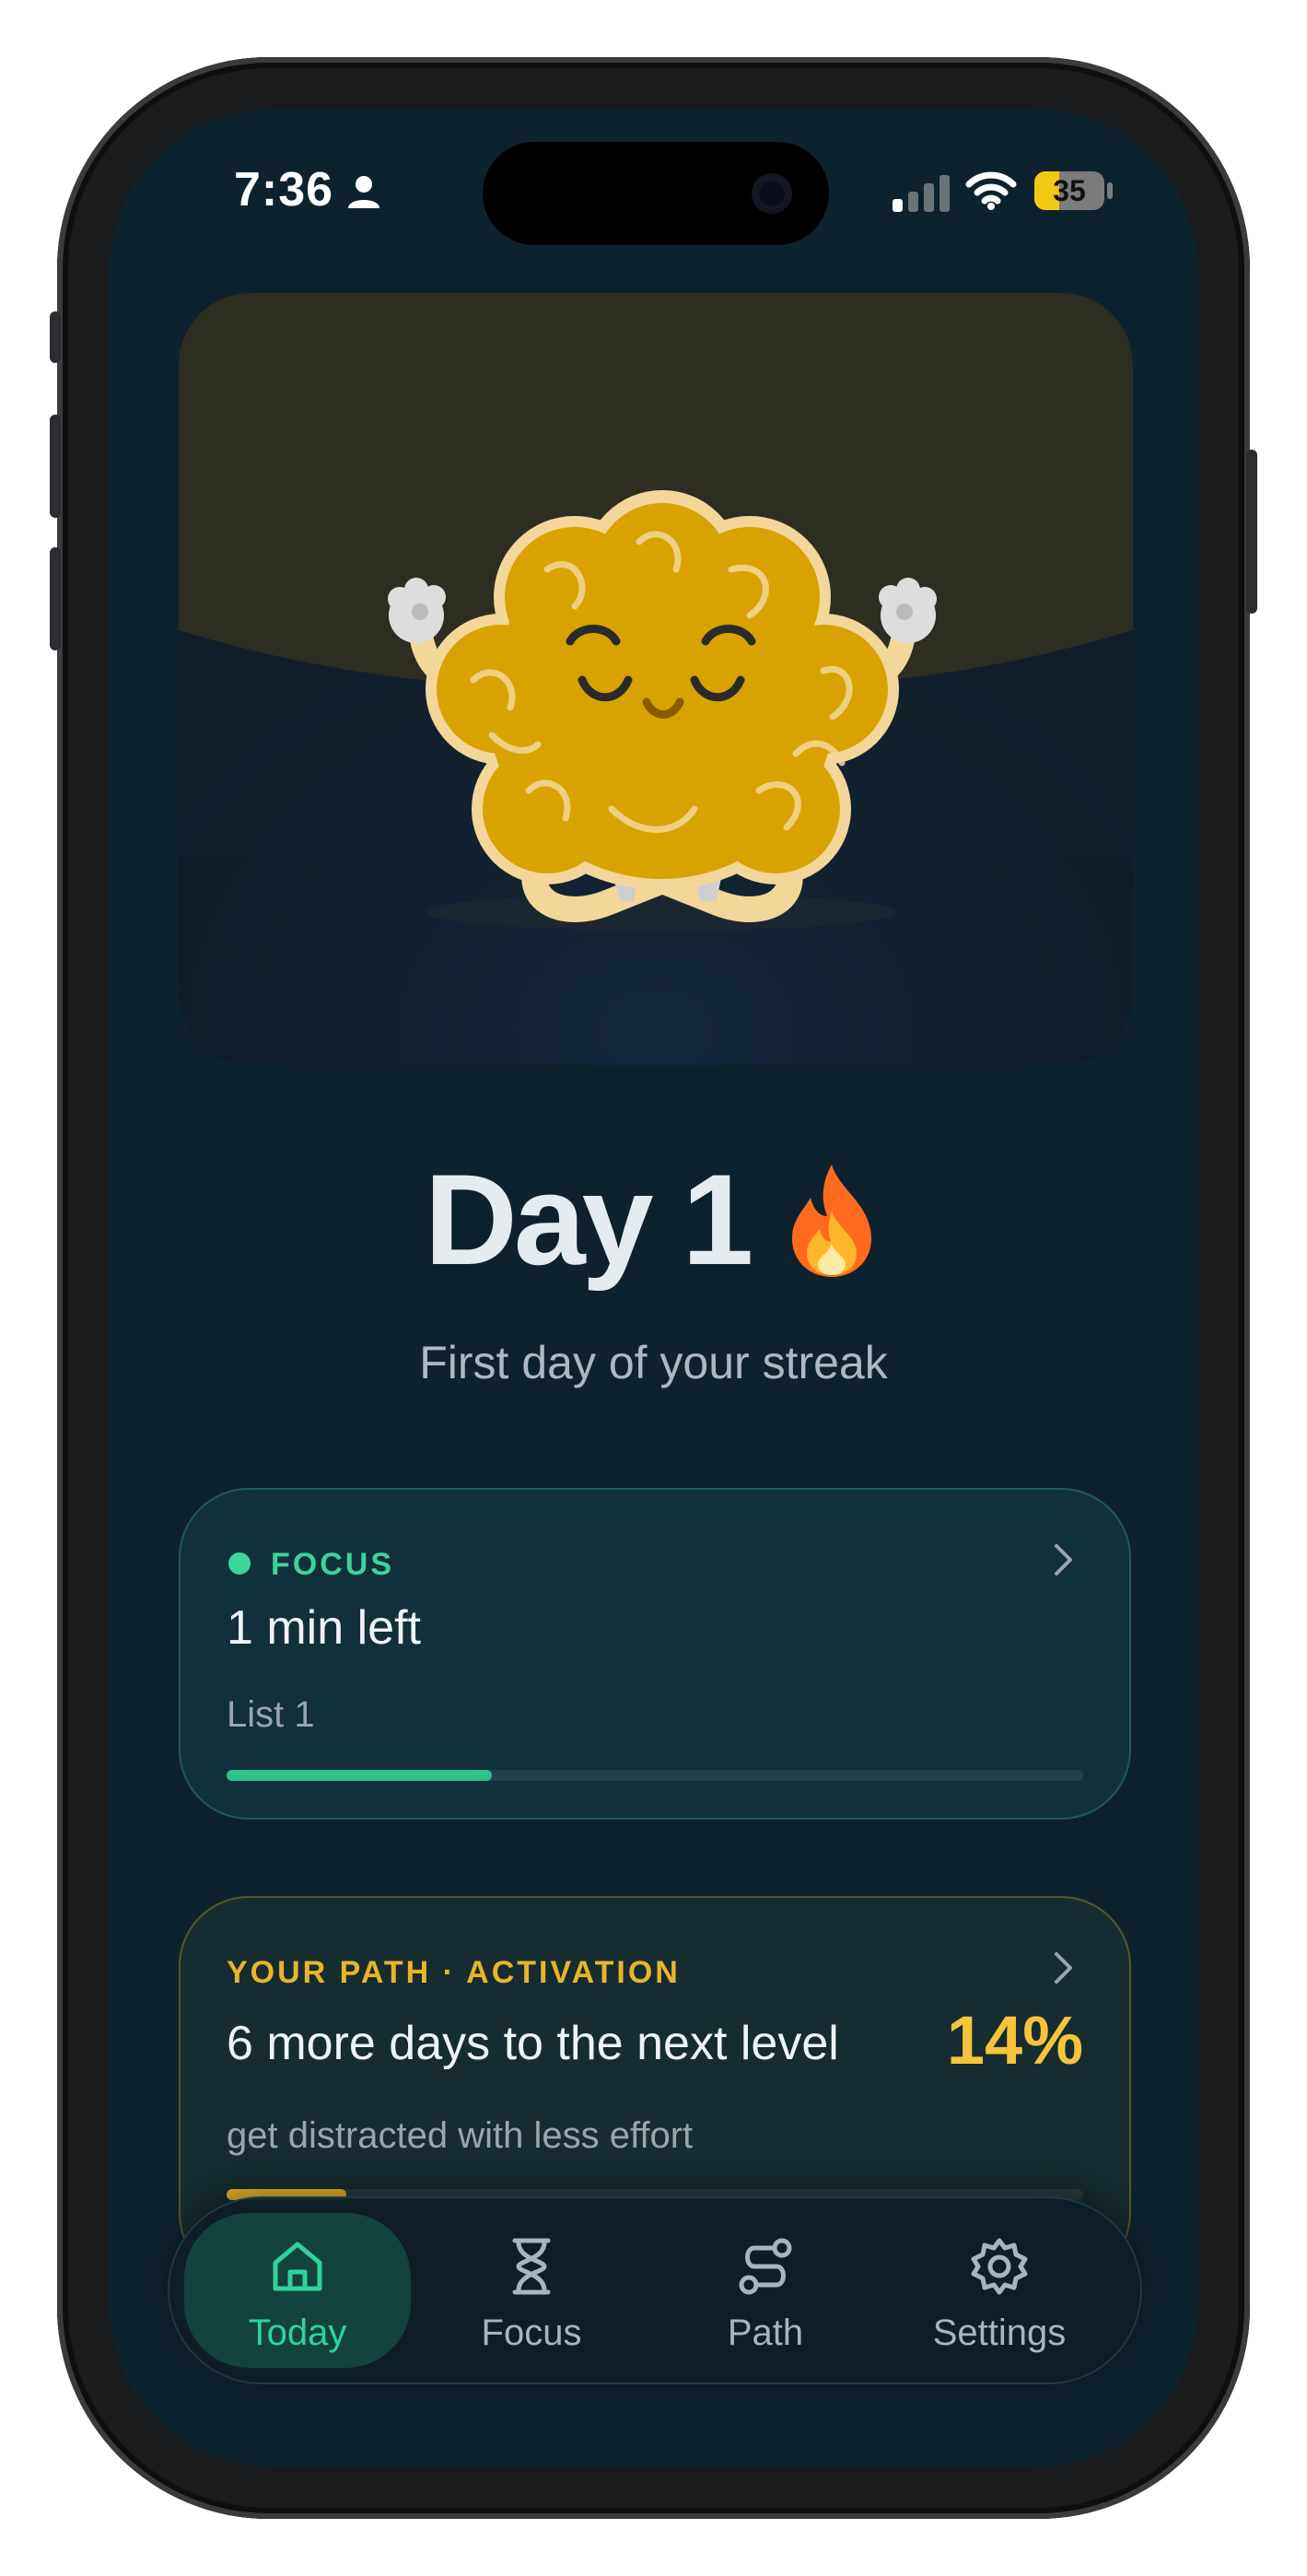 This screenshot has height=2576, width=1307. What do you see at coordinates (56, 337) in the screenshot?
I see `action-button` at bounding box center [56, 337].